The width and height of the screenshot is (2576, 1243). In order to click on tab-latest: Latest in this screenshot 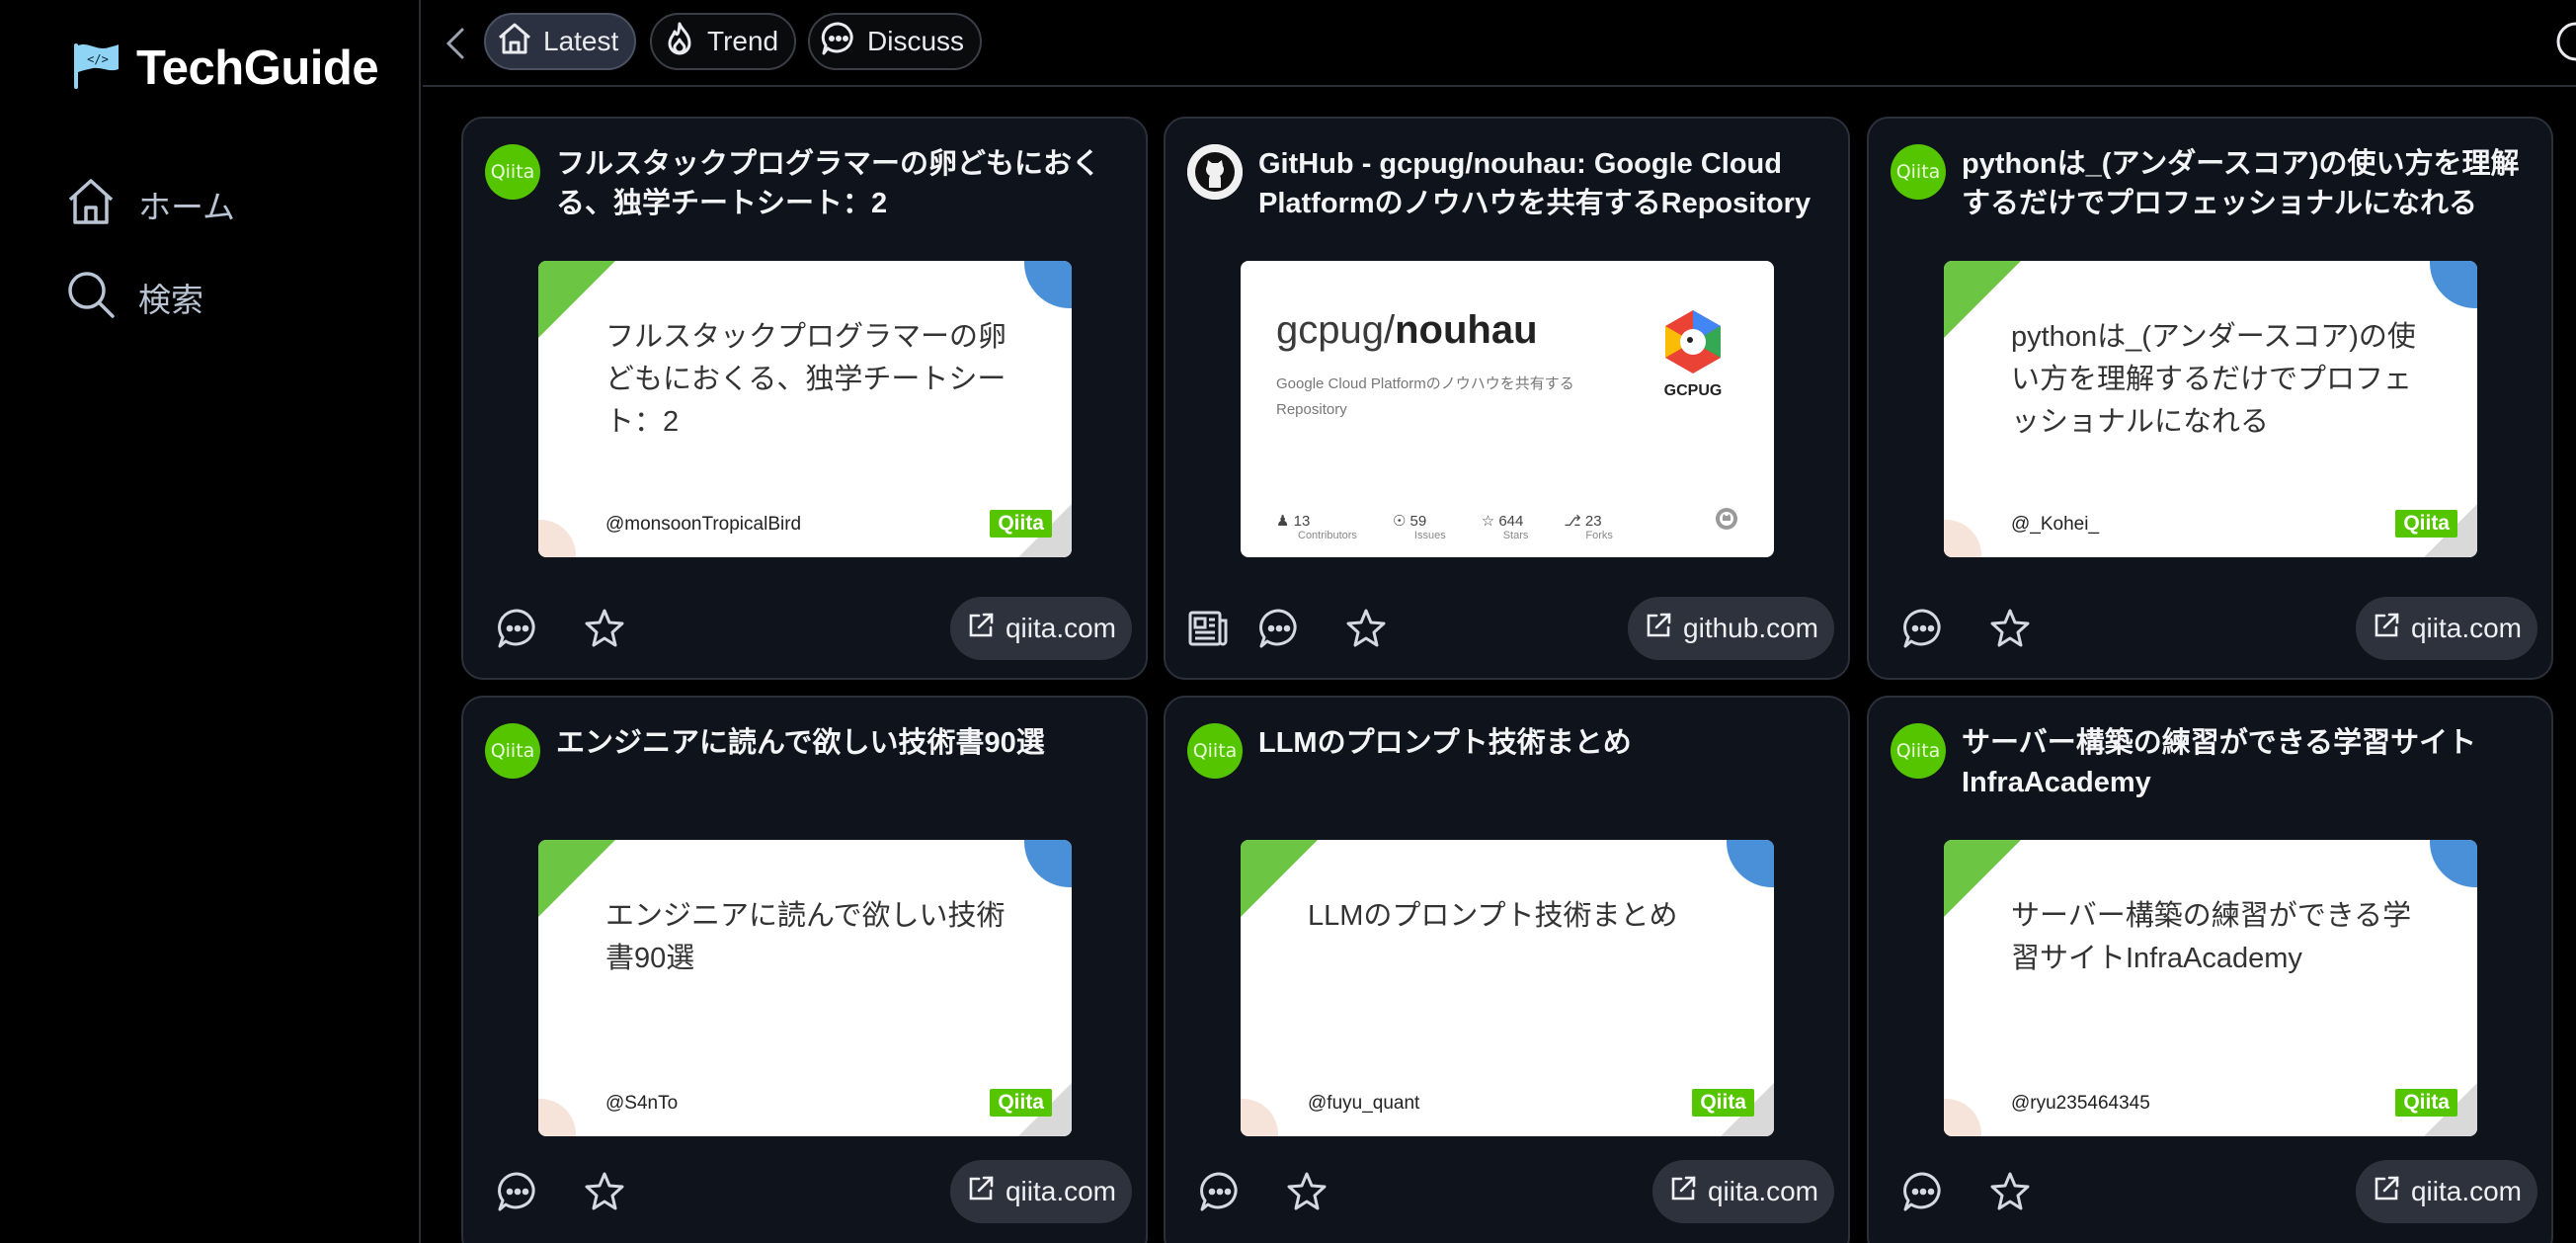, I will do `click(560, 41)`.